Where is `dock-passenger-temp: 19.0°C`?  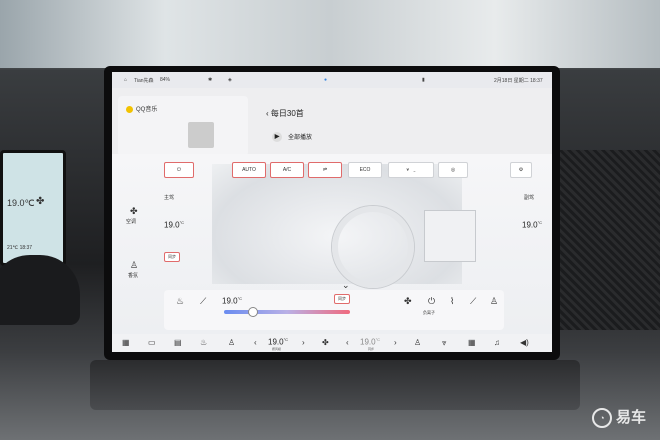 dock-passenger-temp: 19.0°C is located at coordinates (370, 342).